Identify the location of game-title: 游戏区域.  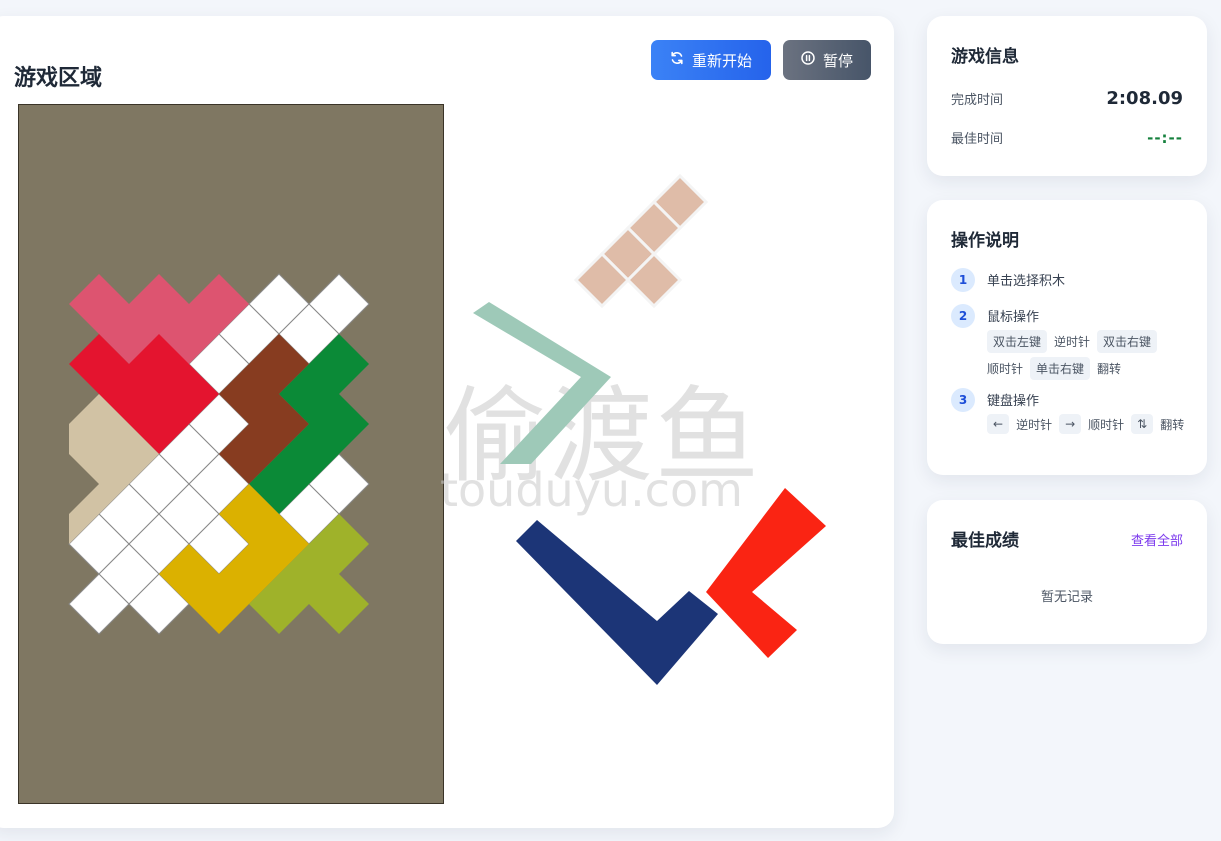
(58, 78).